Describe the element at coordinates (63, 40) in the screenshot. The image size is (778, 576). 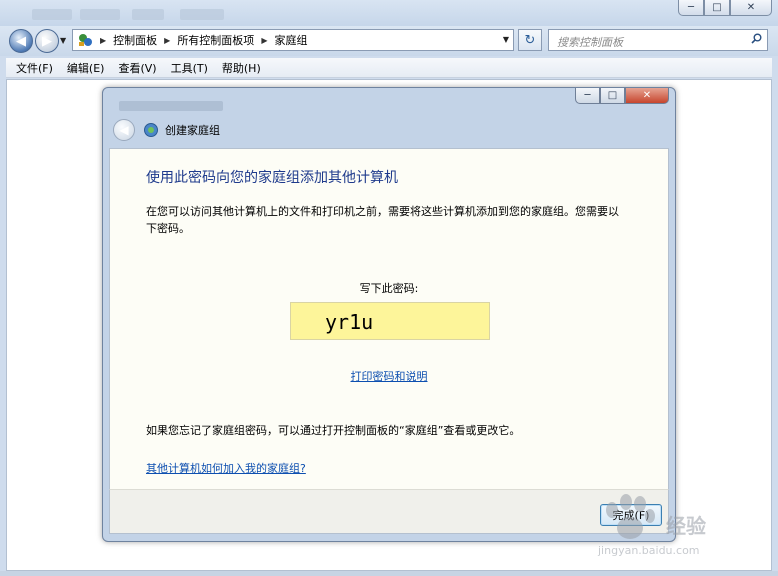
I see `recent-pages-dropdown: ▼` at that location.